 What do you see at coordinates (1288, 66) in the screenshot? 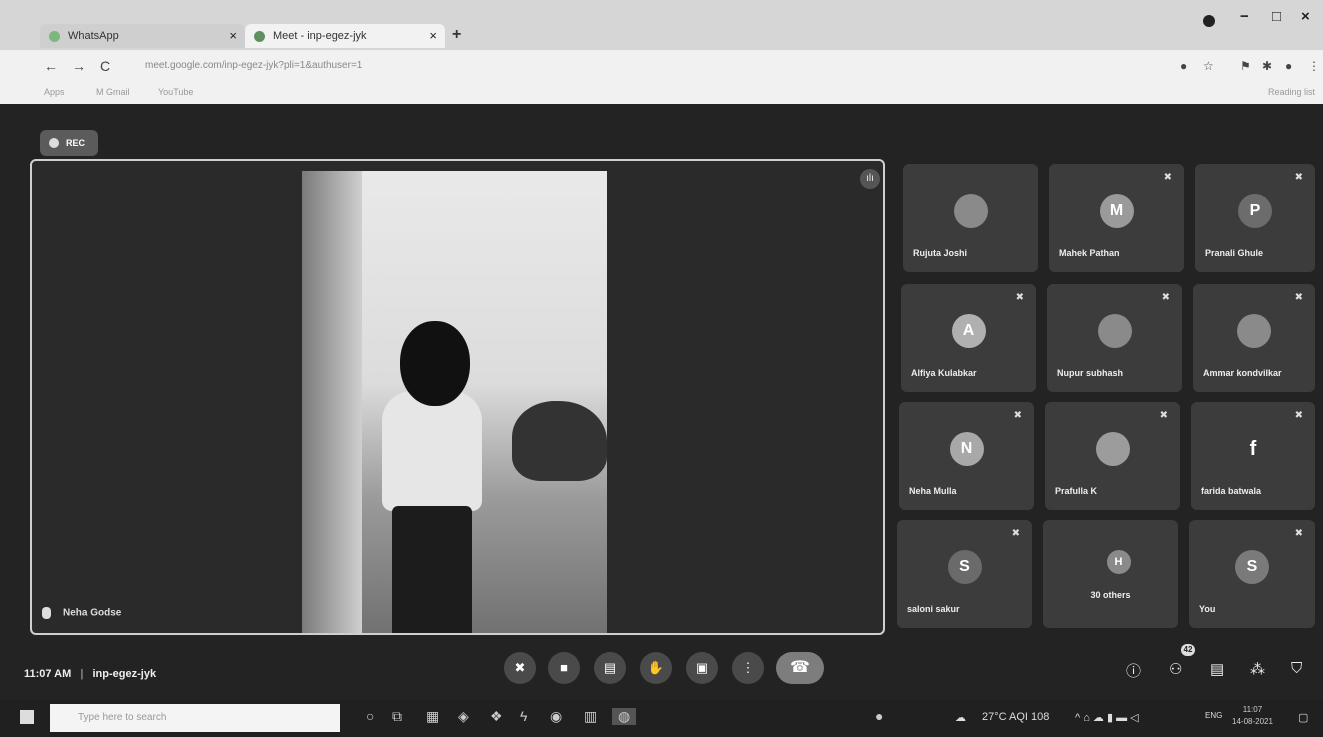
I see `profile-avatar-icon: ●` at bounding box center [1288, 66].